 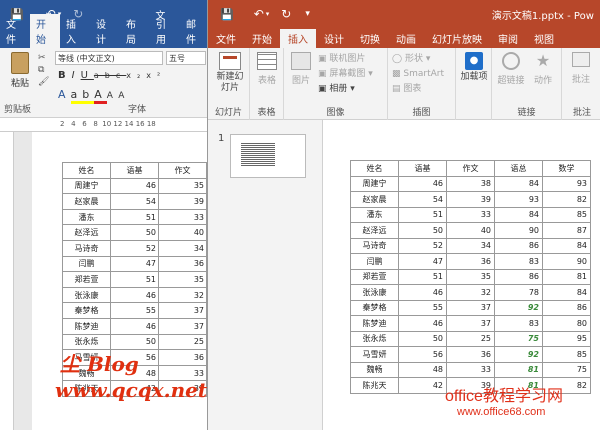 What do you see at coordinates (543, 60) in the screenshot?
I see `star-icon: ★` at bounding box center [543, 60].